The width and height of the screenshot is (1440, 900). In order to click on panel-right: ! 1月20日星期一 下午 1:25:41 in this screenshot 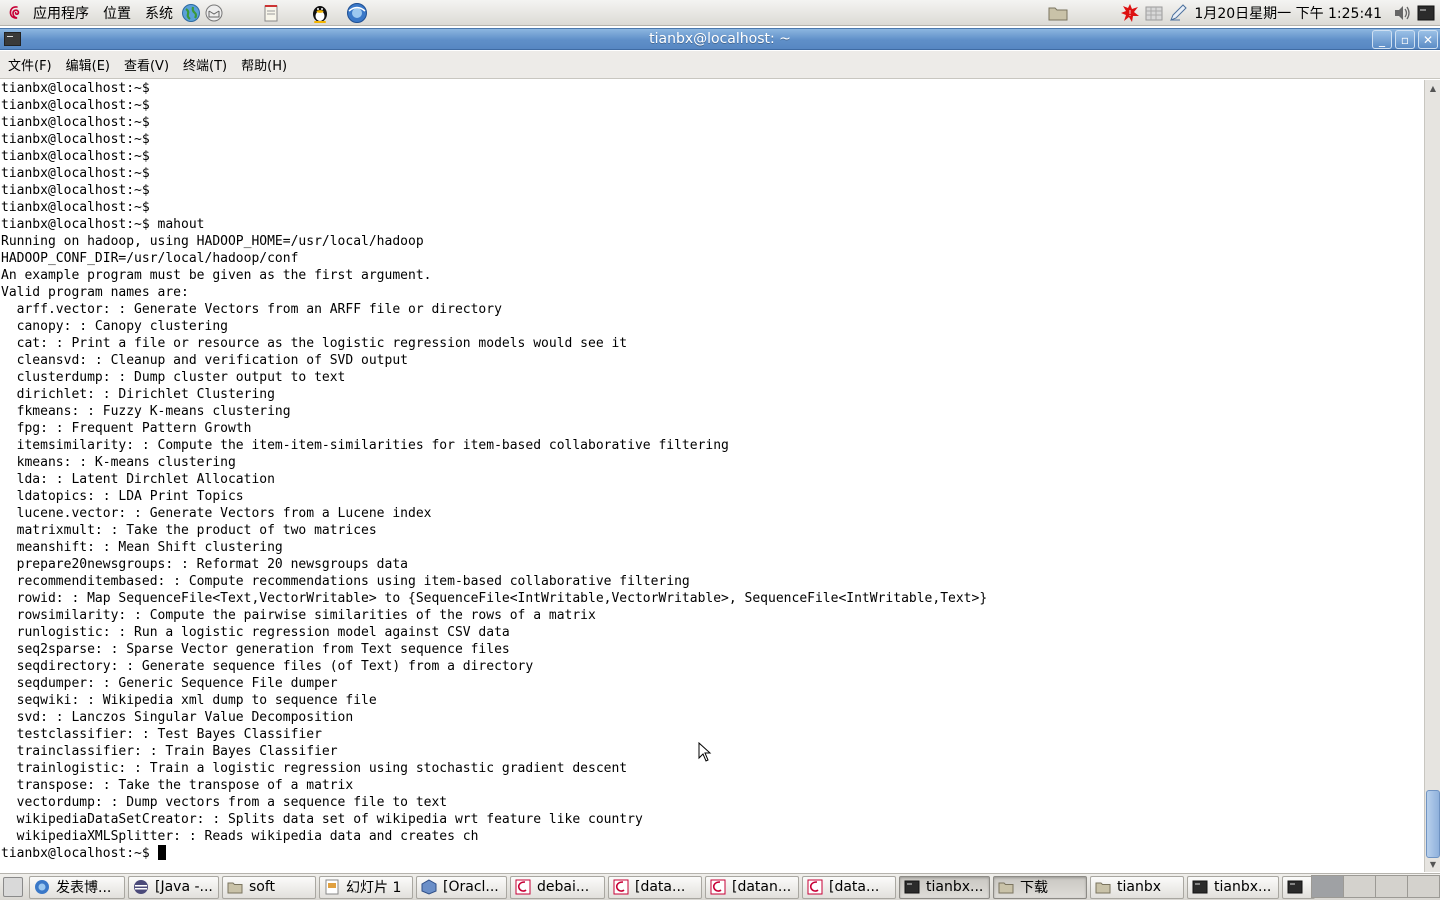, I will do `click(1243, 13)`.